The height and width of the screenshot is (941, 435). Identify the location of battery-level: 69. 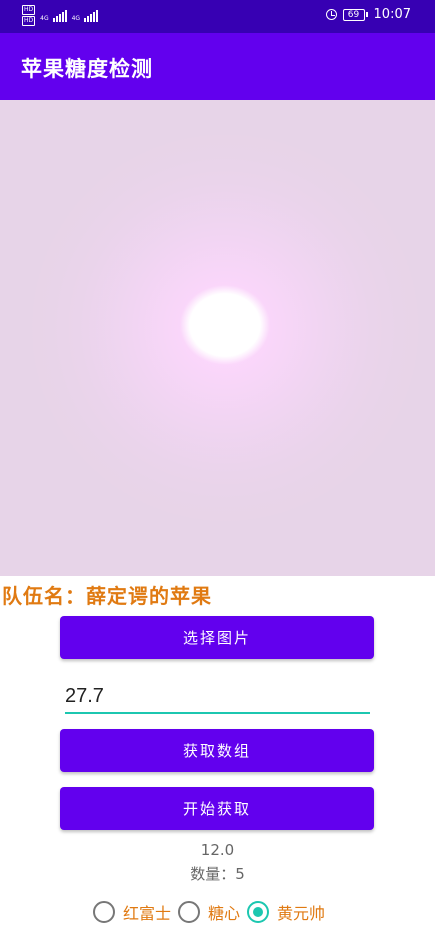
(353, 14).